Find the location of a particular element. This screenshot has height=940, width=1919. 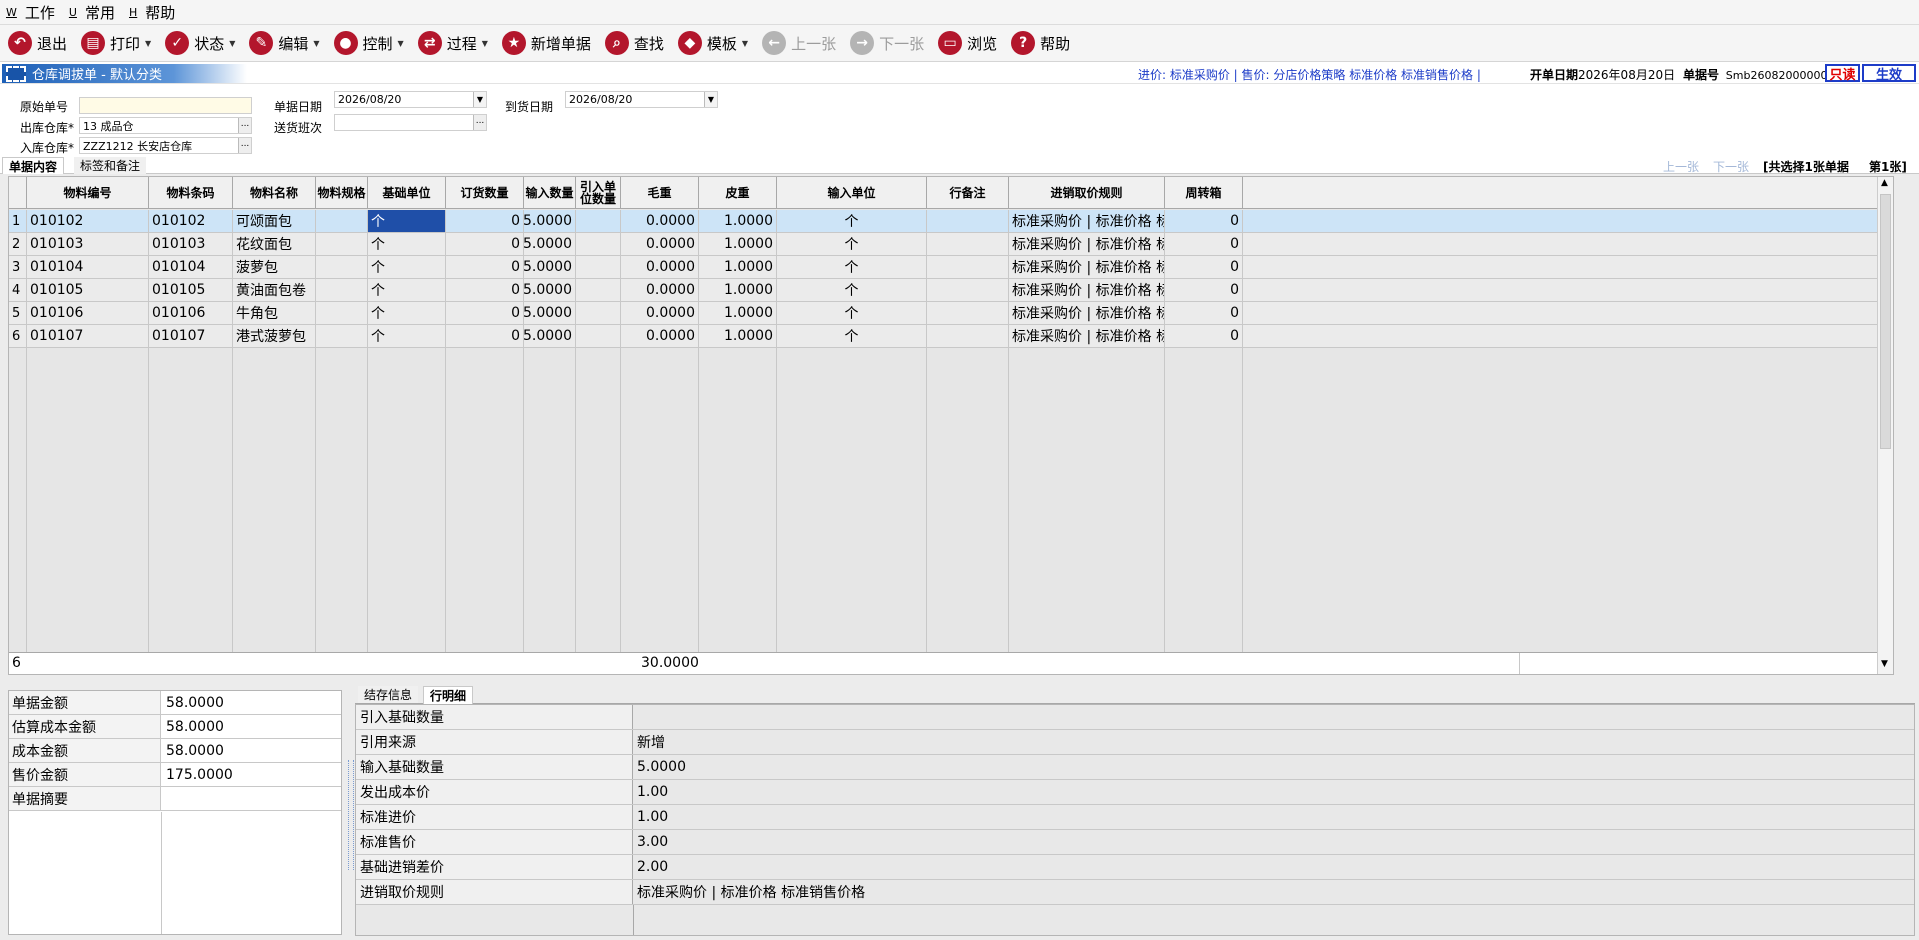

table-cell: 花纹面包 is located at coordinates (274, 244).